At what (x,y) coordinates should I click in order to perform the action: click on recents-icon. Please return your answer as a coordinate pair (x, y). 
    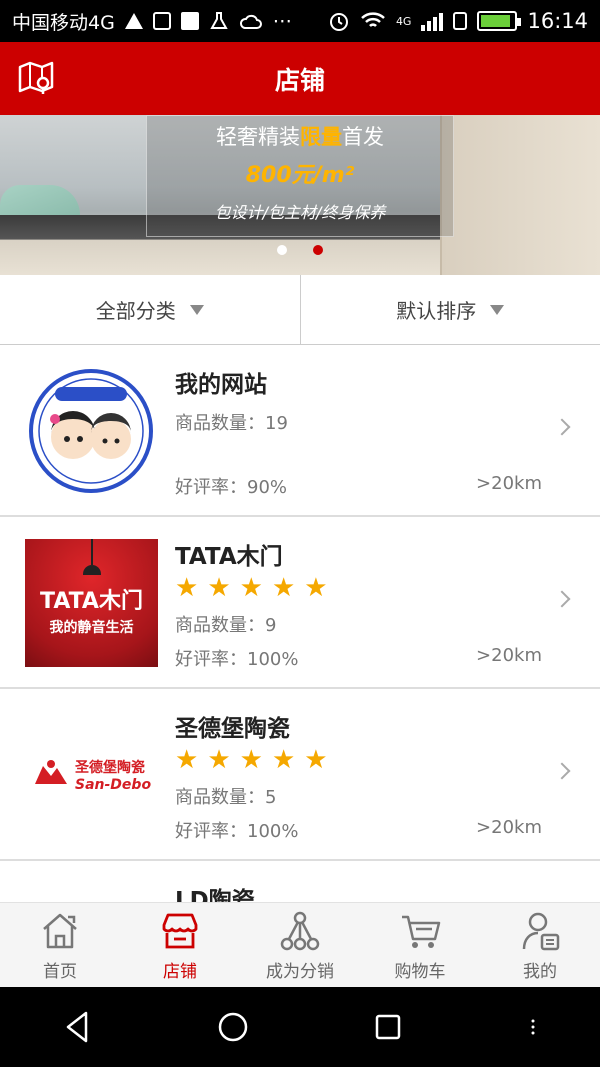
    Looking at the image, I should click on (388, 1027).